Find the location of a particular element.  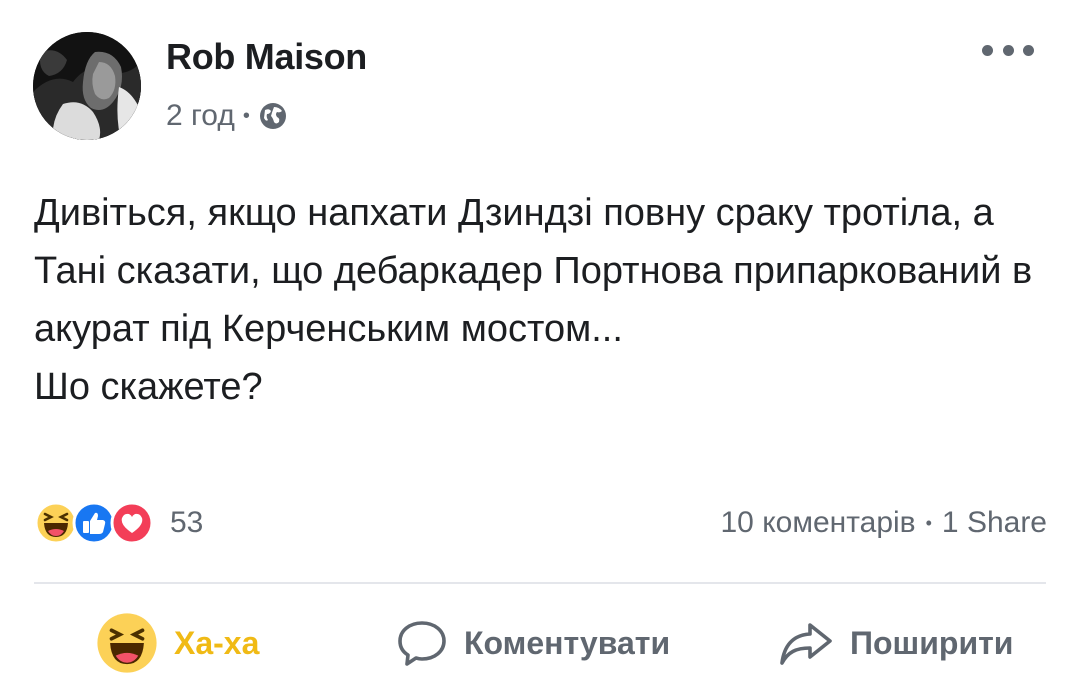

post-text-line: Шо скажете? is located at coordinates (148, 387).